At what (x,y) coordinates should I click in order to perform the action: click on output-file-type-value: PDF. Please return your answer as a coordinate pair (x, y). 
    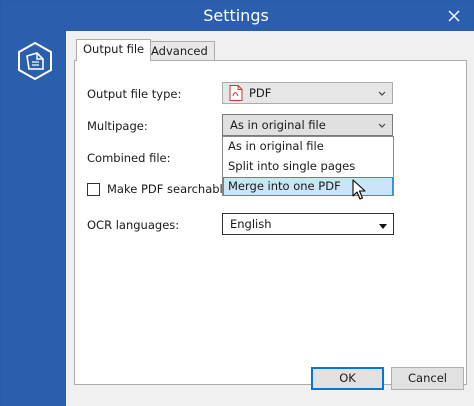
    Looking at the image, I should click on (260, 93).